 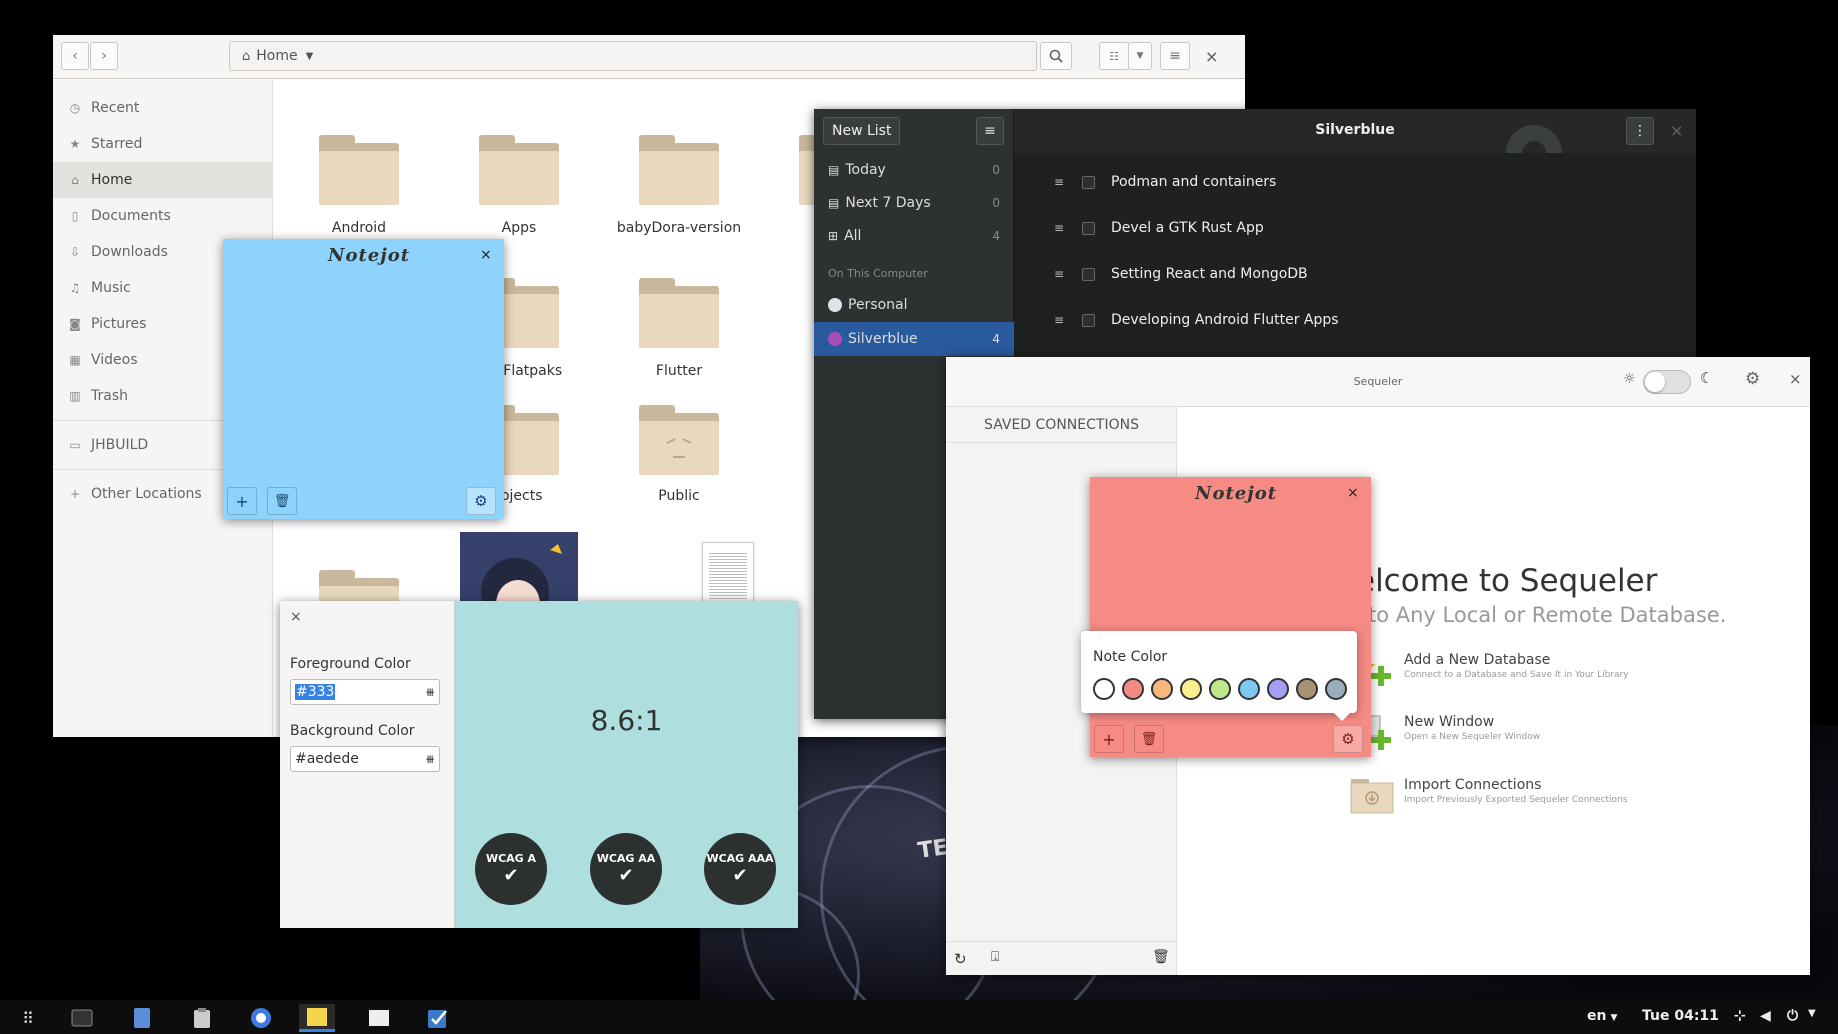 What do you see at coordinates (1752, 379) in the screenshot?
I see `settings-gear-icon: ⚙` at bounding box center [1752, 379].